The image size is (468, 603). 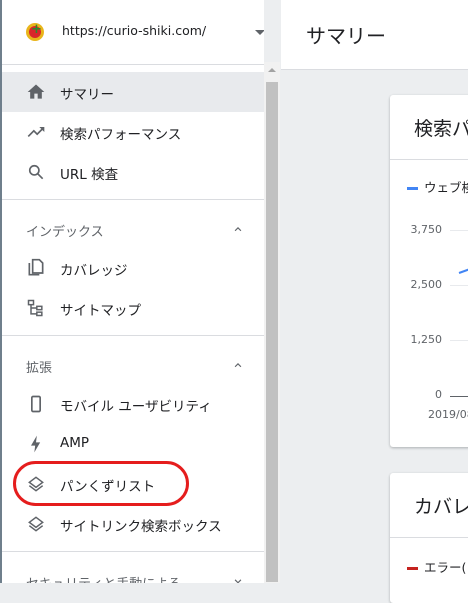 I want to click on nav-sitemaps: サイトマップ, so click(x=133, y=308).